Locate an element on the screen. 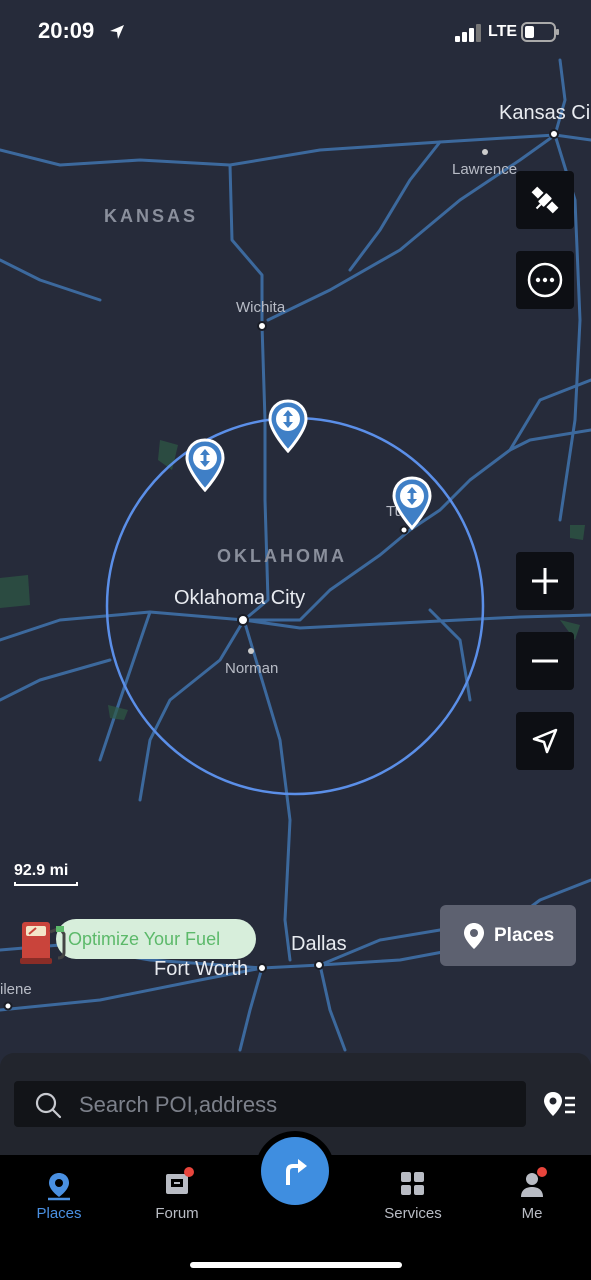  optimize-fuel-label: Optimize Your Fuel is located at coordinates (144, 939).